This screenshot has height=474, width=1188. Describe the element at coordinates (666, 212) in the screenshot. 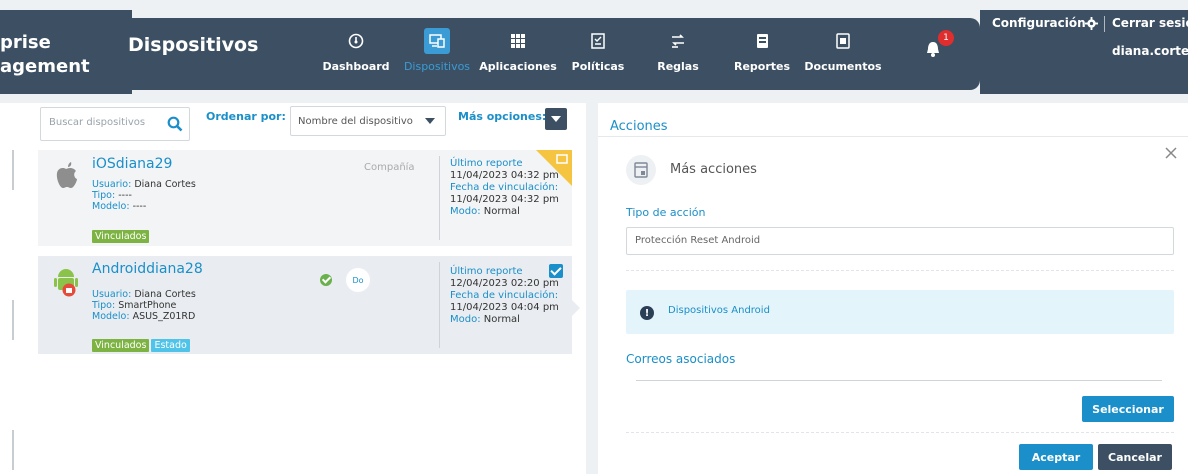

I see `action-type-label: Tipo de acción` at that location.